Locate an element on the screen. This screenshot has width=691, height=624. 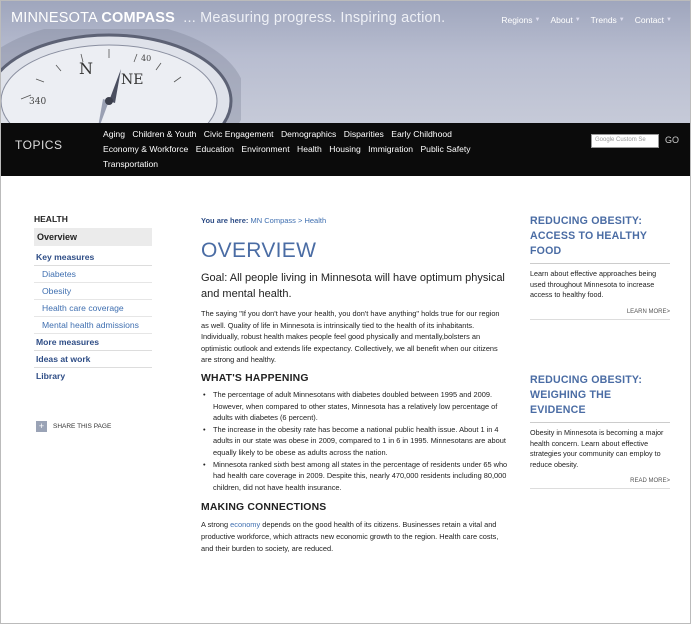
breadcrumb: You are here: MN Compass > Health is located at coordinates (355, 220).